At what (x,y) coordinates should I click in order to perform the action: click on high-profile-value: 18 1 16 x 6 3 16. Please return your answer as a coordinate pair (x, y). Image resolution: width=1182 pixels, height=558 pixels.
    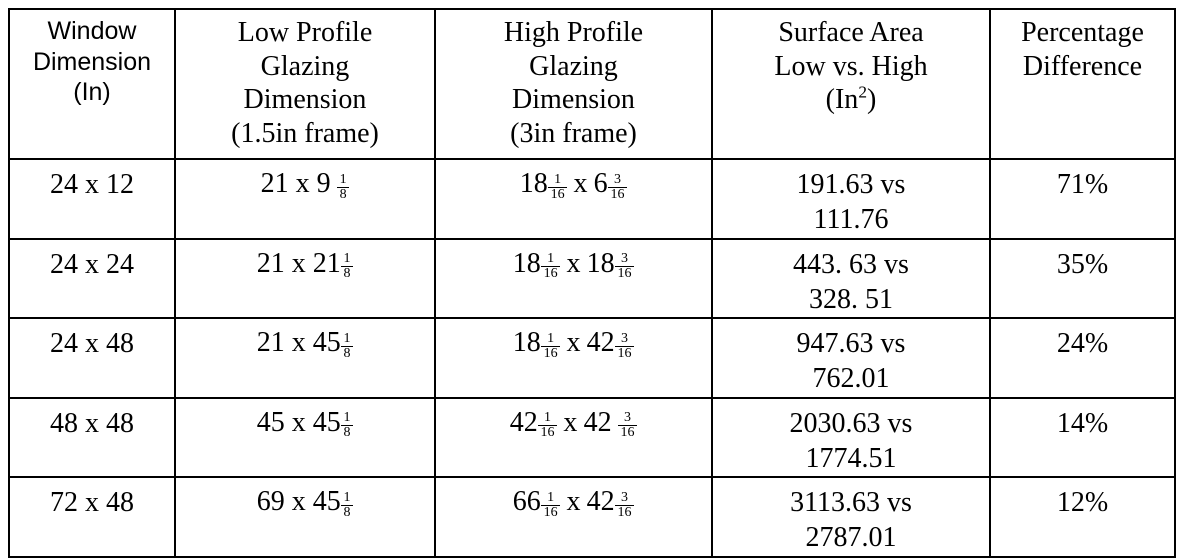
    Looking at the image, I should click on (573, 184).